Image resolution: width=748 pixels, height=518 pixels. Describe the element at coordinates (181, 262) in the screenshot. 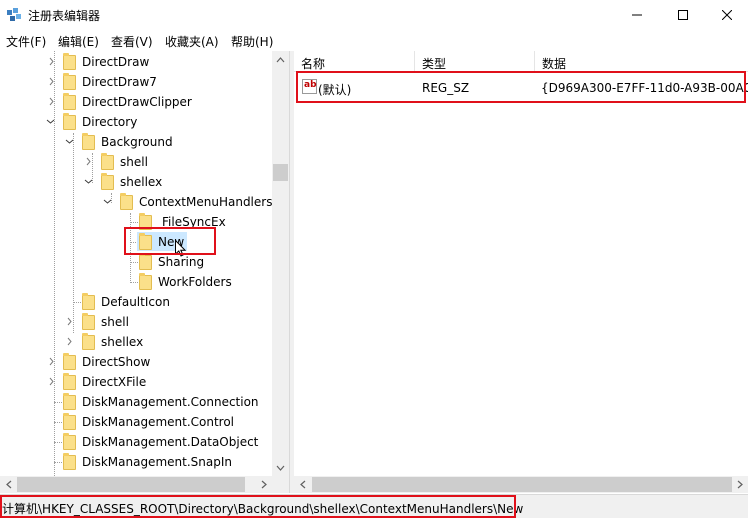

I see `tree-item-sharing: Sharing` at that location.